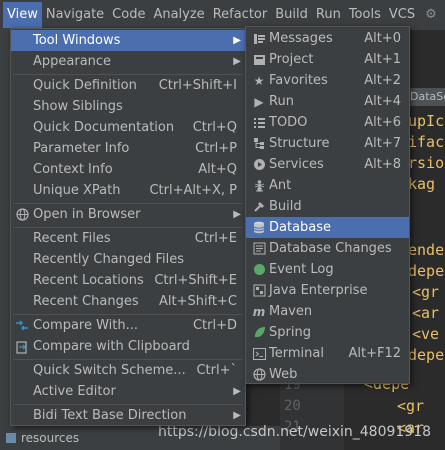 The image size is (445, 450). I want to click on menu-item-recent-files: Recent Files Ctrl+E, so click(128, 238).